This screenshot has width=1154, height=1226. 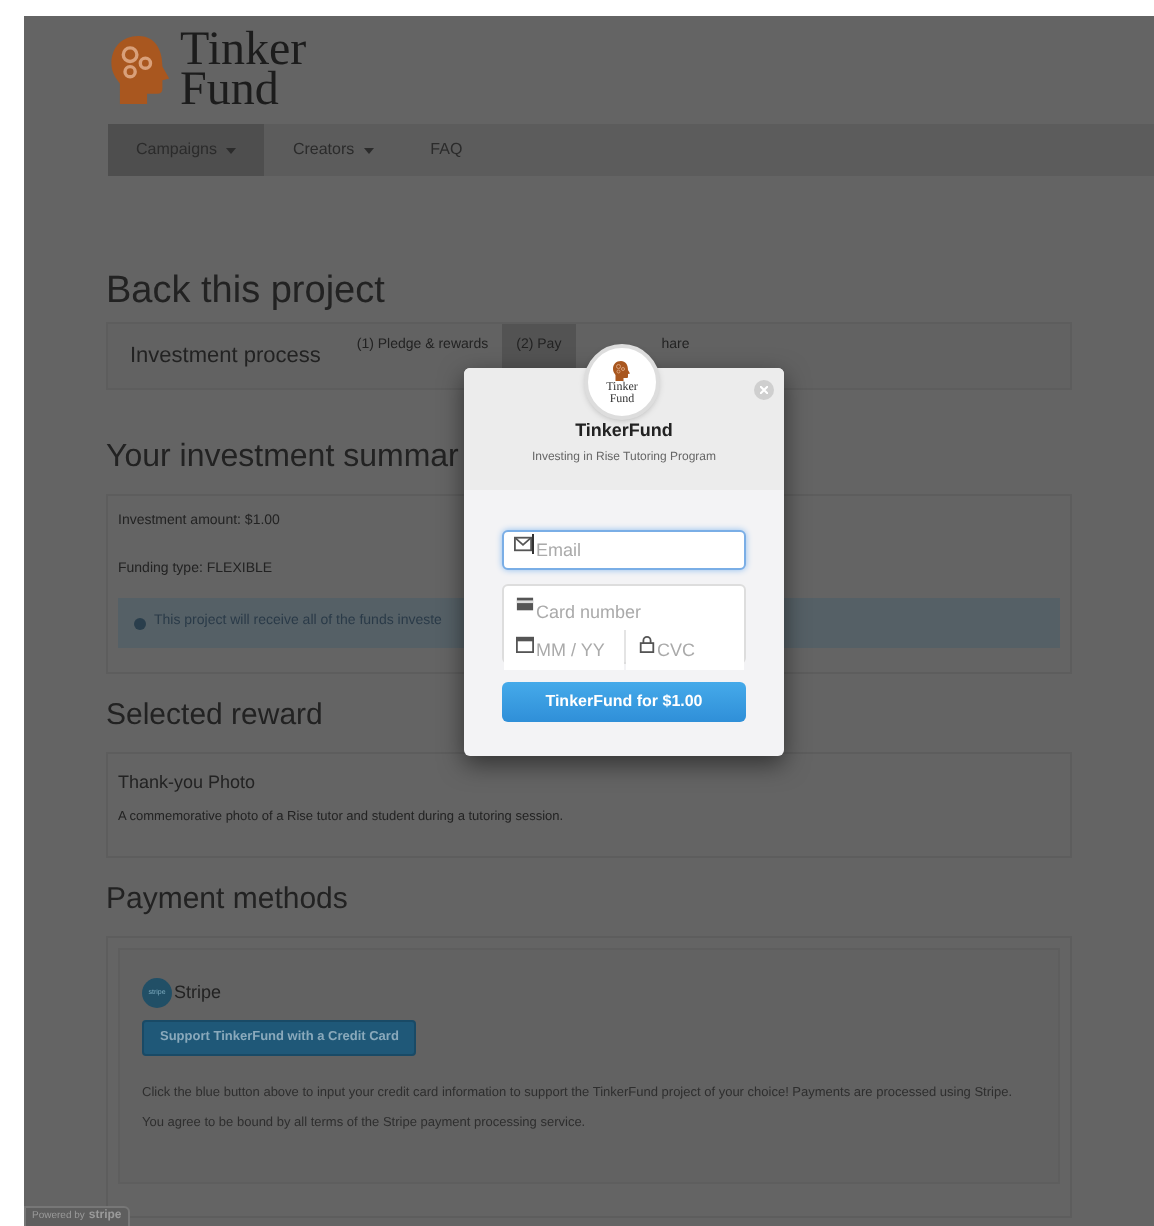 What do you see at coordinates (188, 782) in the screenshot?
I see `reward-title: Thank-you Photo` at bounding box center [188, 782].